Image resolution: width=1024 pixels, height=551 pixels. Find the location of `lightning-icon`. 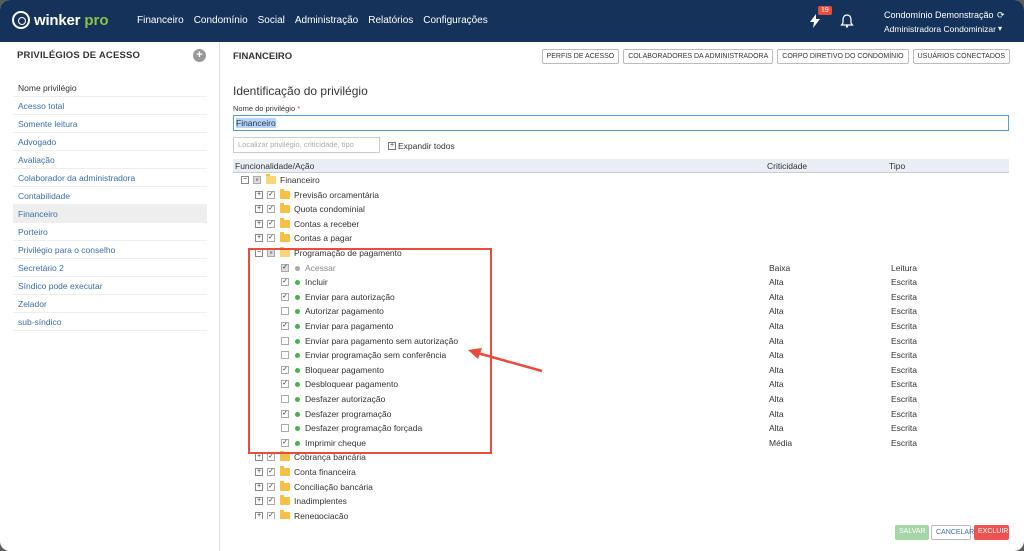

lightning-icon is located at coordinates (815, 21).